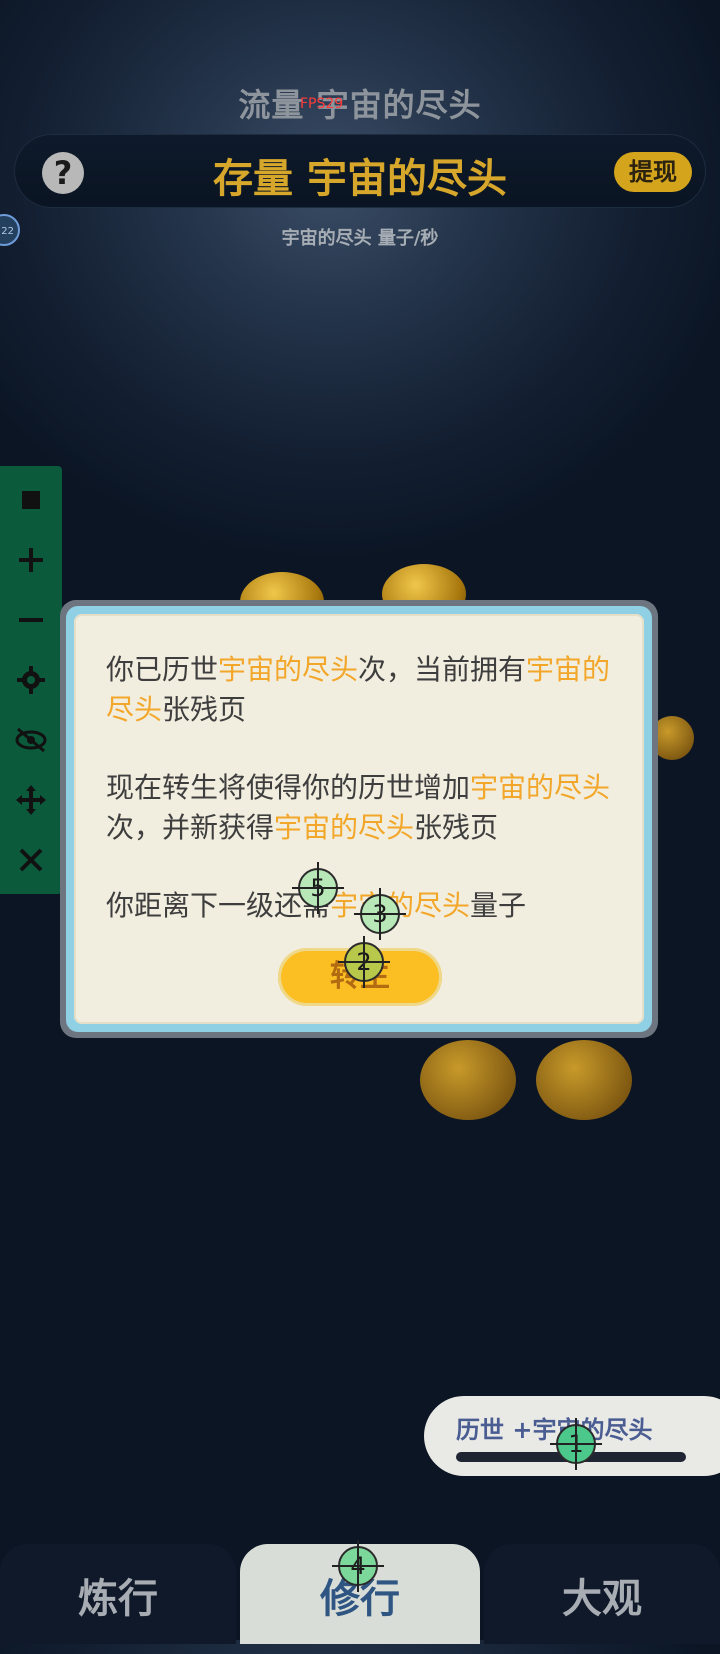 The image size is (720, 1654). What do you see at coordinates (364, 962) in the screenshot?
I see `marker-2: 2` at bounding box center [364, 962].